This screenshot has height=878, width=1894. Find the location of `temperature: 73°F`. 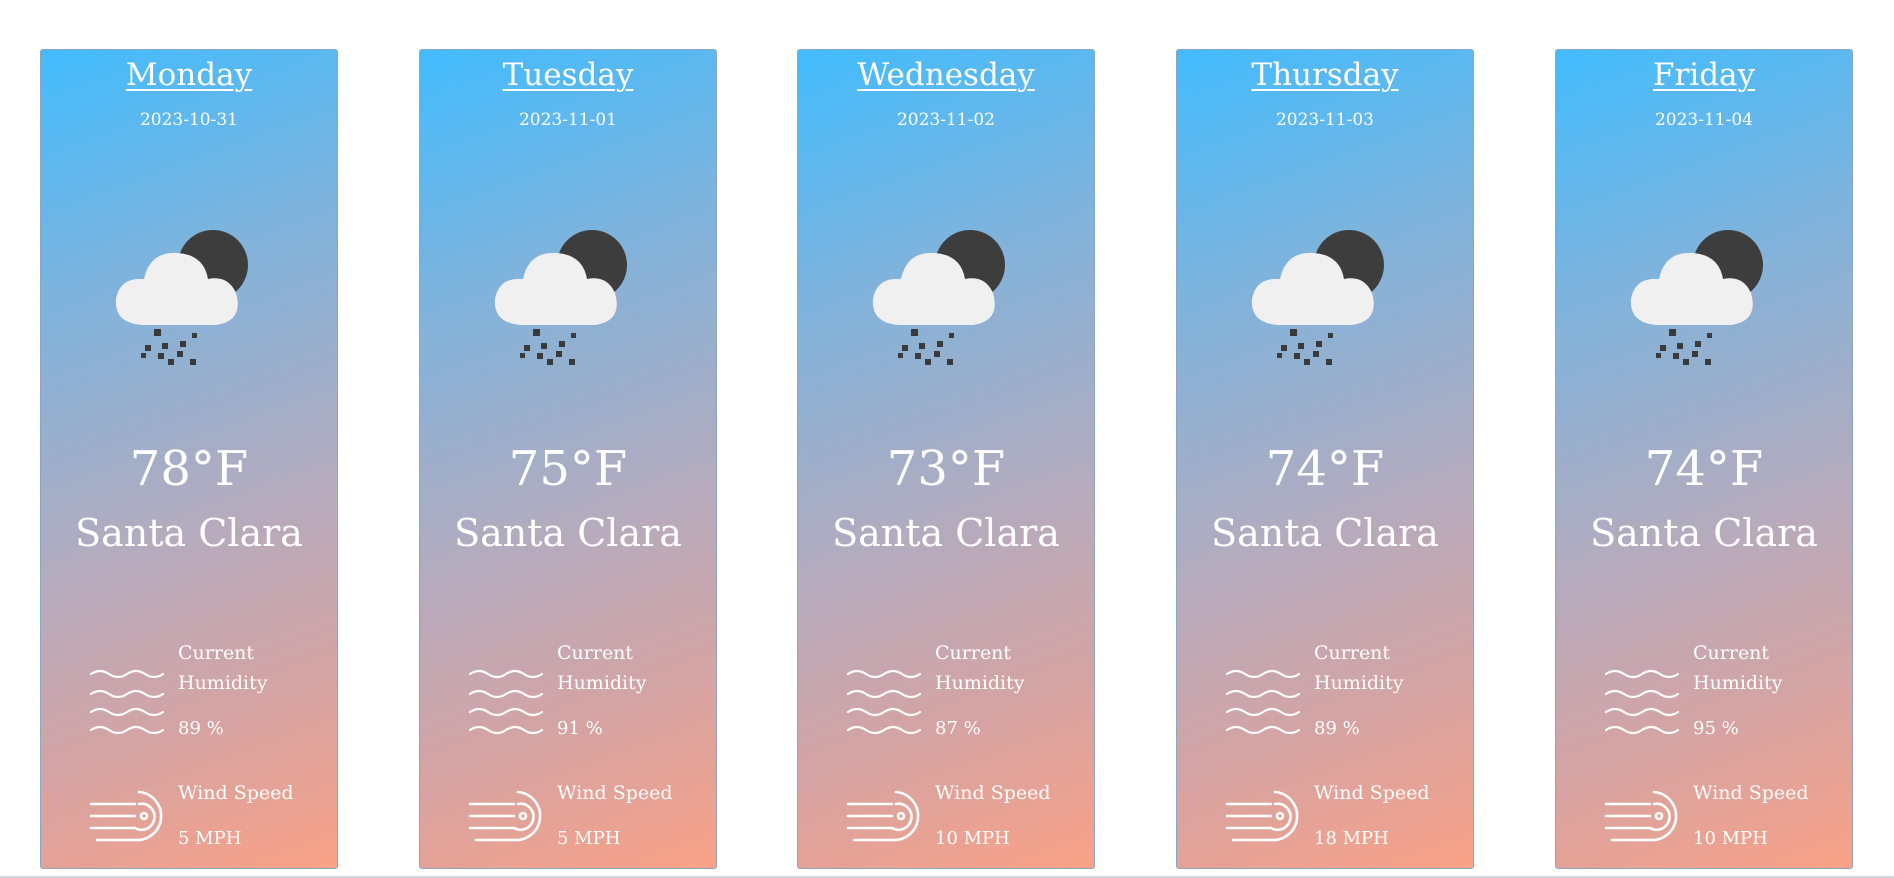

temperature: 73°F is located at coordinates (946, 469).